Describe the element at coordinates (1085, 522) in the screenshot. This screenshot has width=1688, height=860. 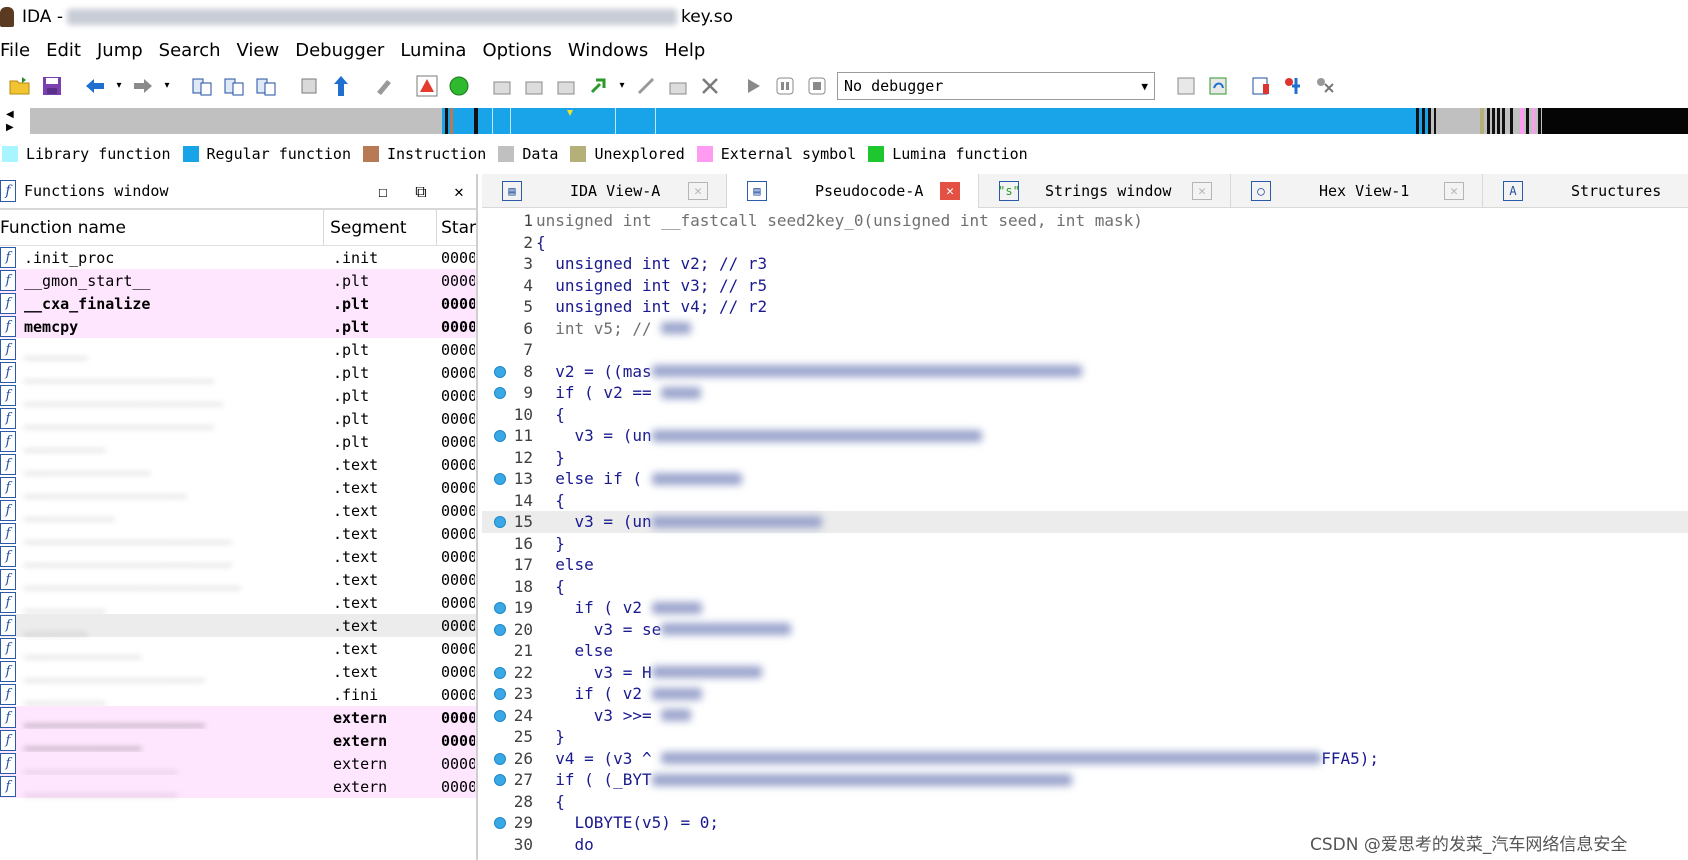
I see `code-line: 15 v3 = (un` at that location.